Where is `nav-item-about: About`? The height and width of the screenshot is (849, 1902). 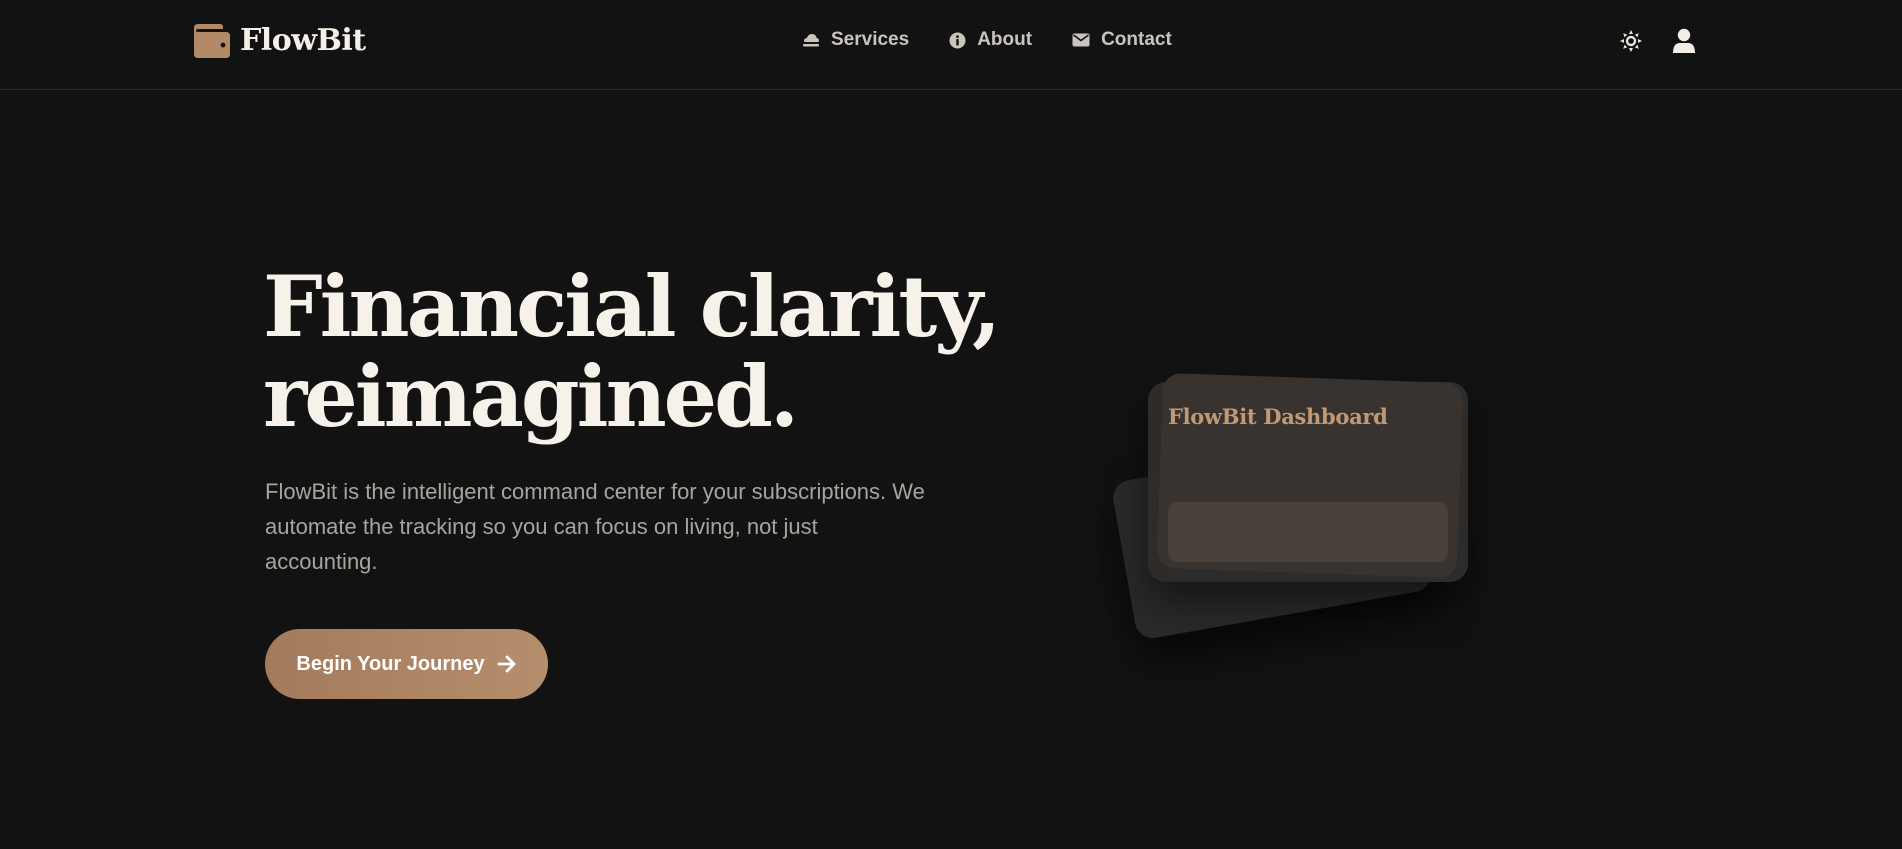 nav-item-about: About is located at coordinates (990, 40).